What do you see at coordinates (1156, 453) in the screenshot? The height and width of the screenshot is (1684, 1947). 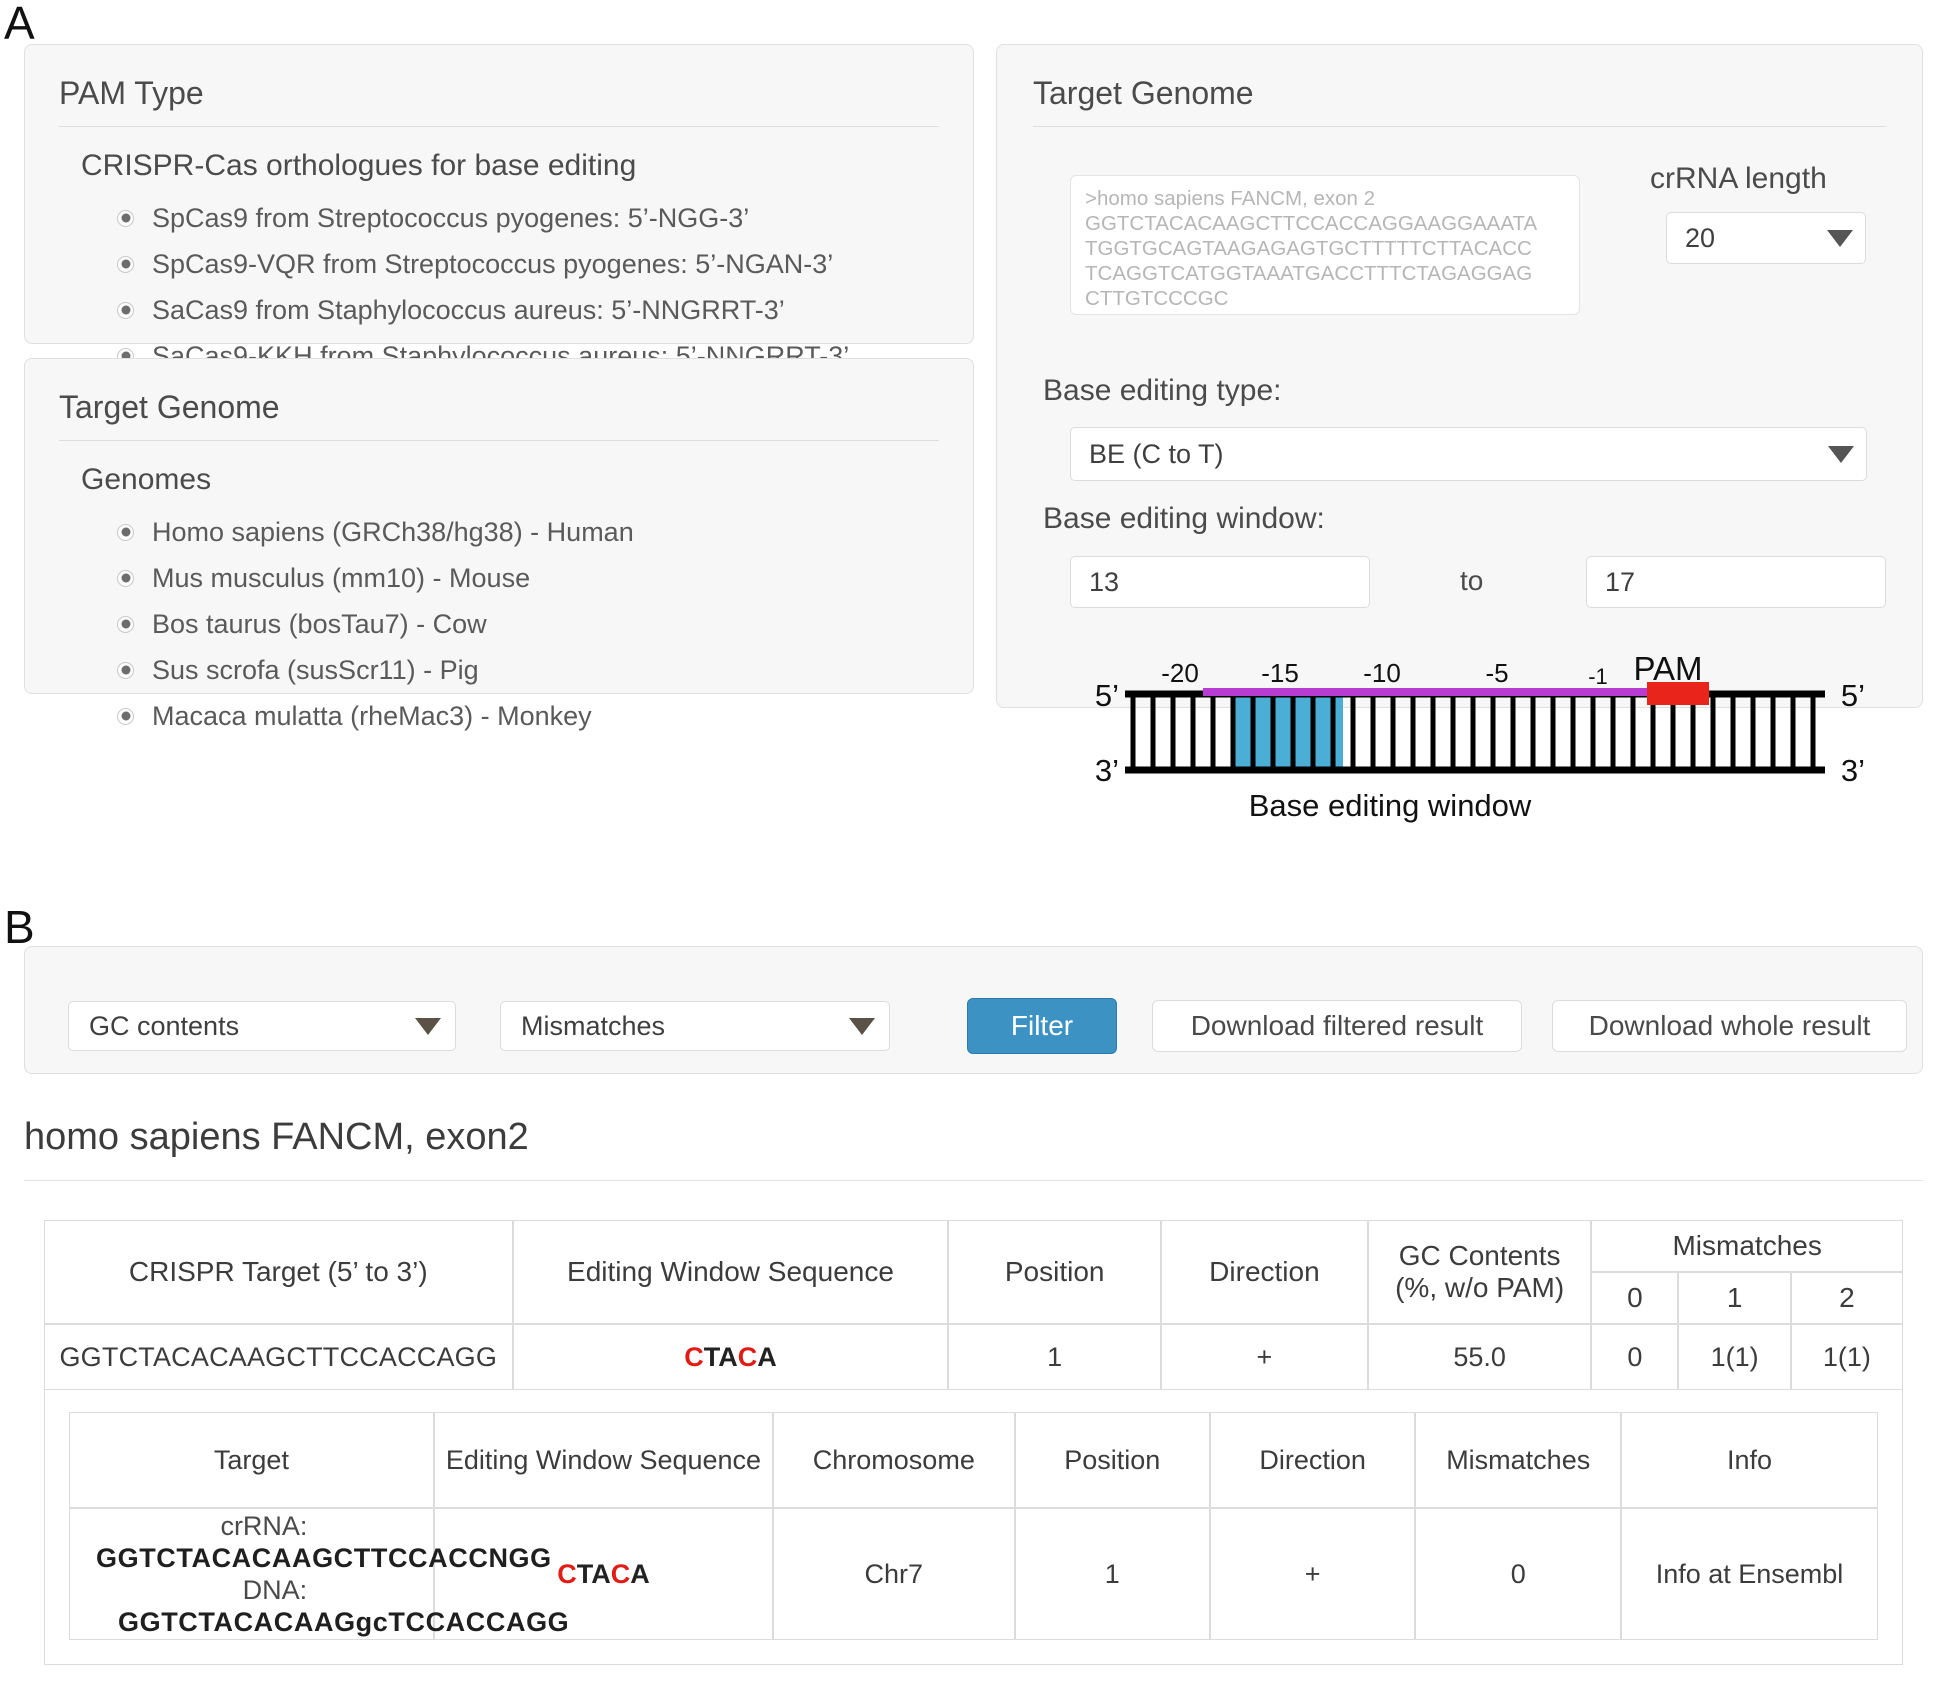 I see `base-editing-type-value: BE (C to T)` at bounding box center [1156, 453].